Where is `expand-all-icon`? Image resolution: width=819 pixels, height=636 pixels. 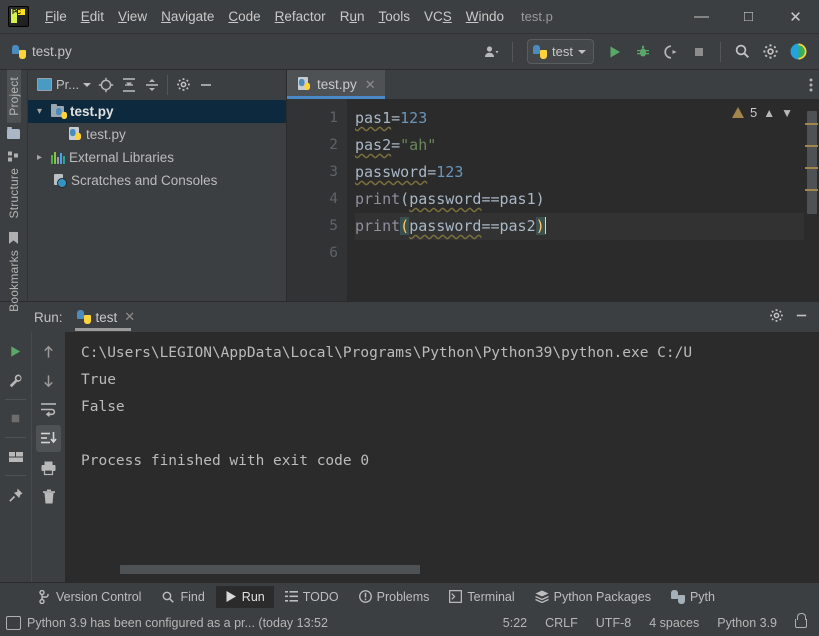
expand-all-icon is located at coordinates (129, 85).